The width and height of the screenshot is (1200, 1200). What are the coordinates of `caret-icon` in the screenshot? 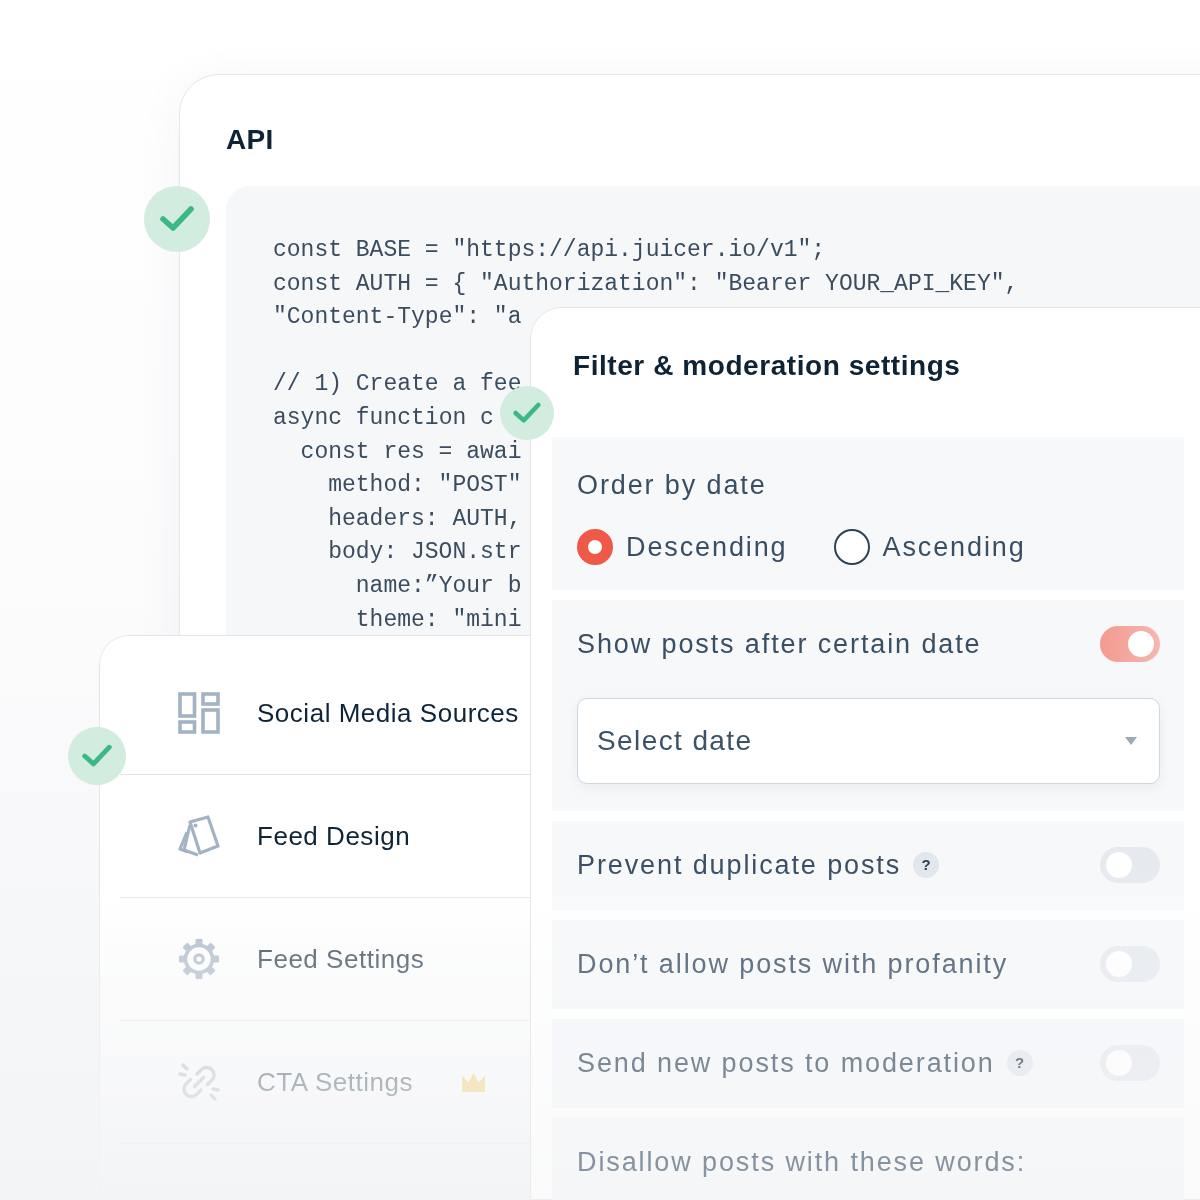 It's located at (1131, 741).